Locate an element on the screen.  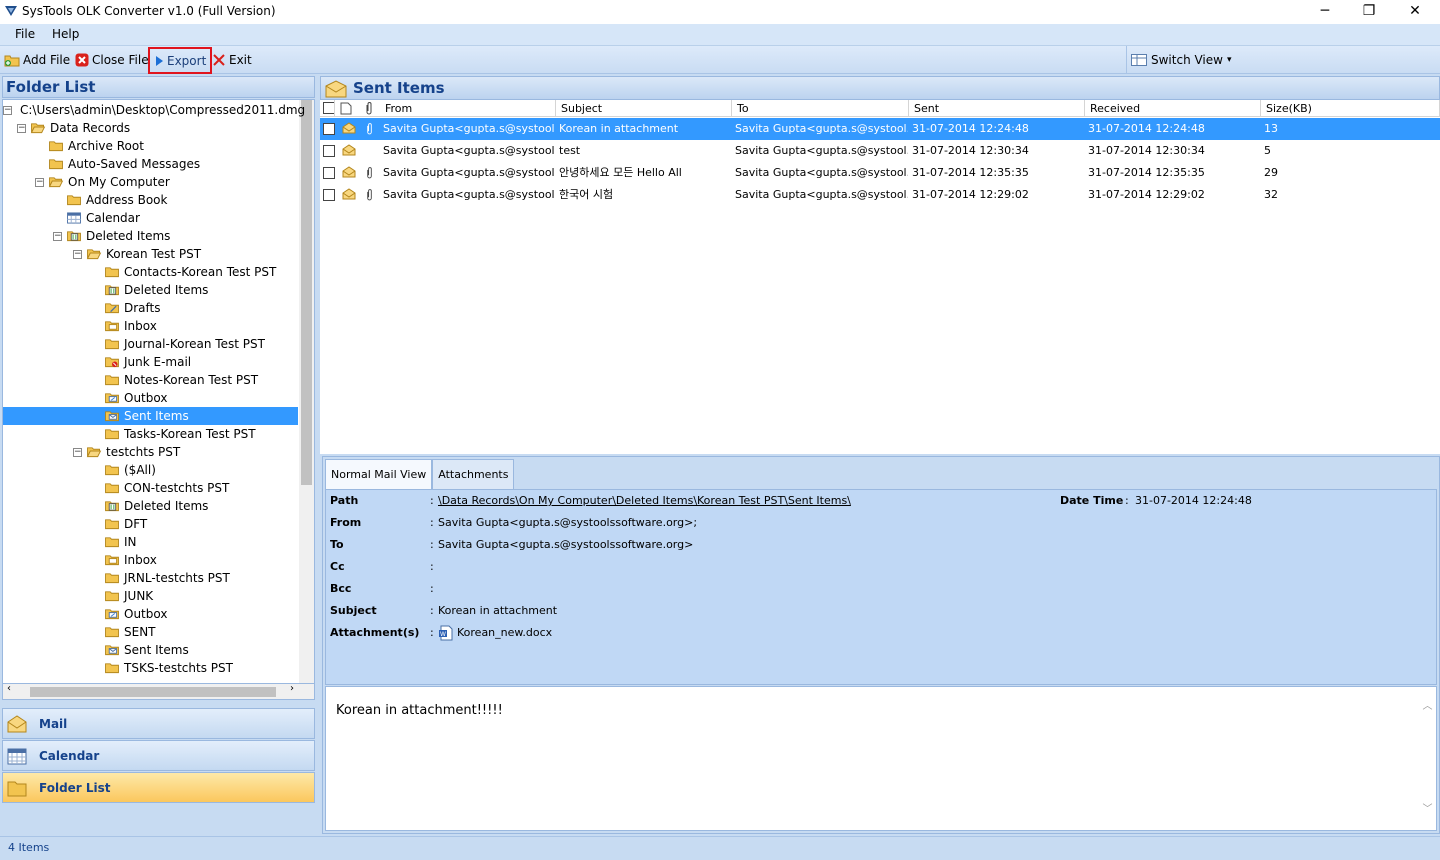
tree-node: − Korean Test PST is located at coordinates (150, 254).